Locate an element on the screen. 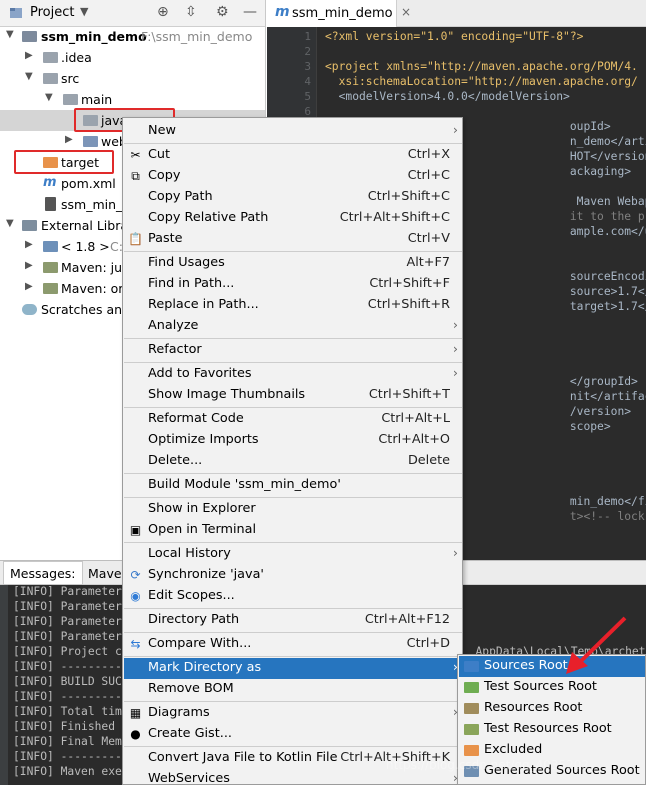  submenu-item-label: Excluded is located at coordinates (513, 749).